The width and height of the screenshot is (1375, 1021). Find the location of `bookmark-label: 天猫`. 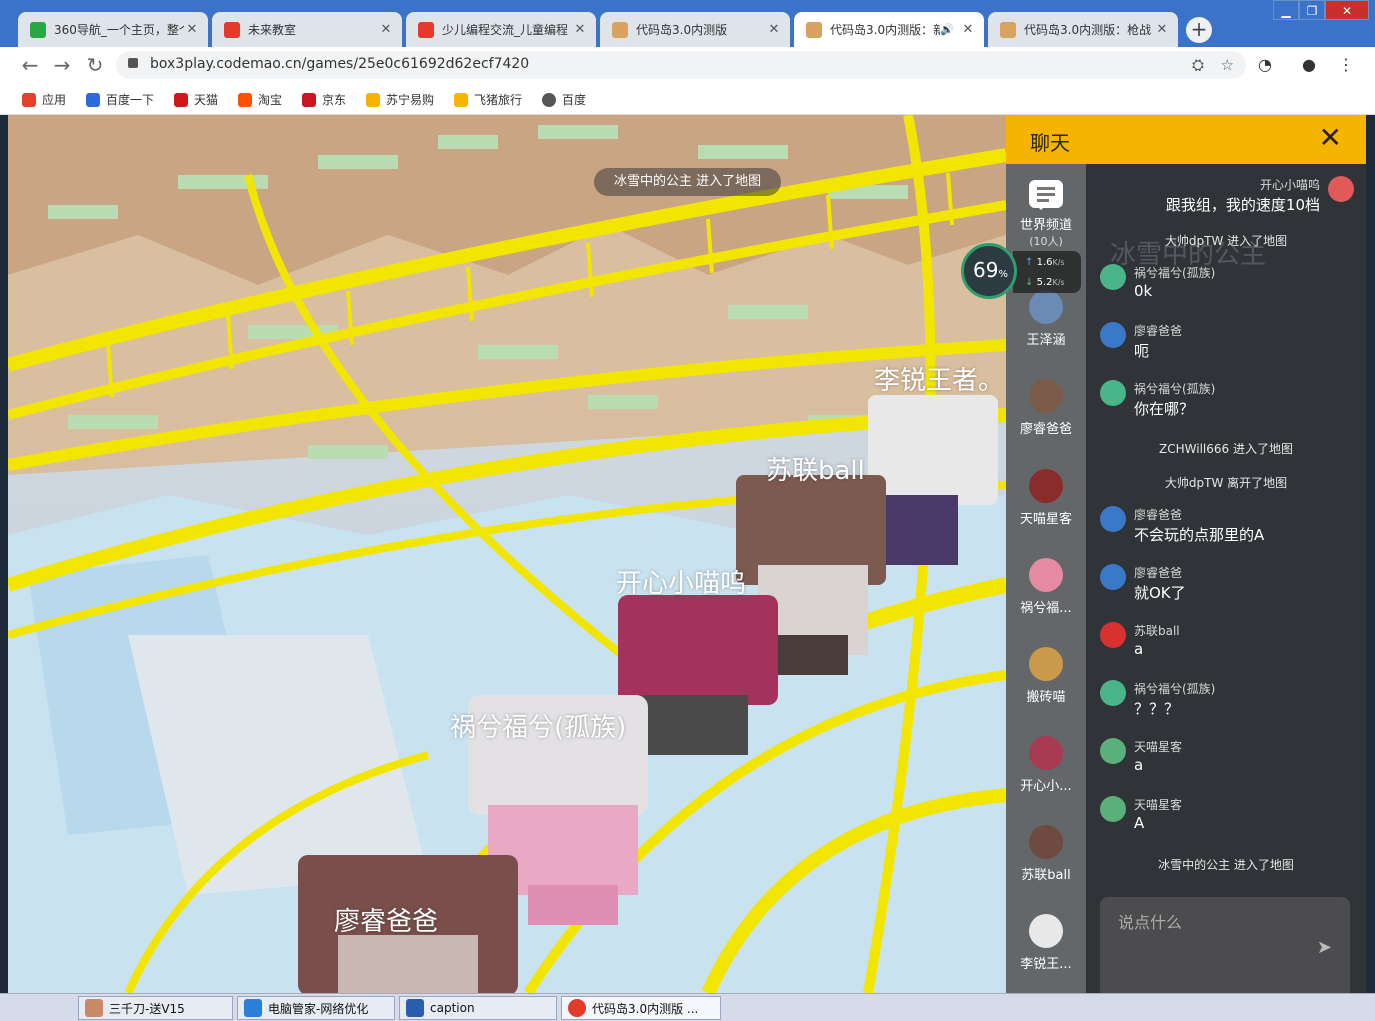

bookmark-label: 天猫 is located at coordinates (206, 100).